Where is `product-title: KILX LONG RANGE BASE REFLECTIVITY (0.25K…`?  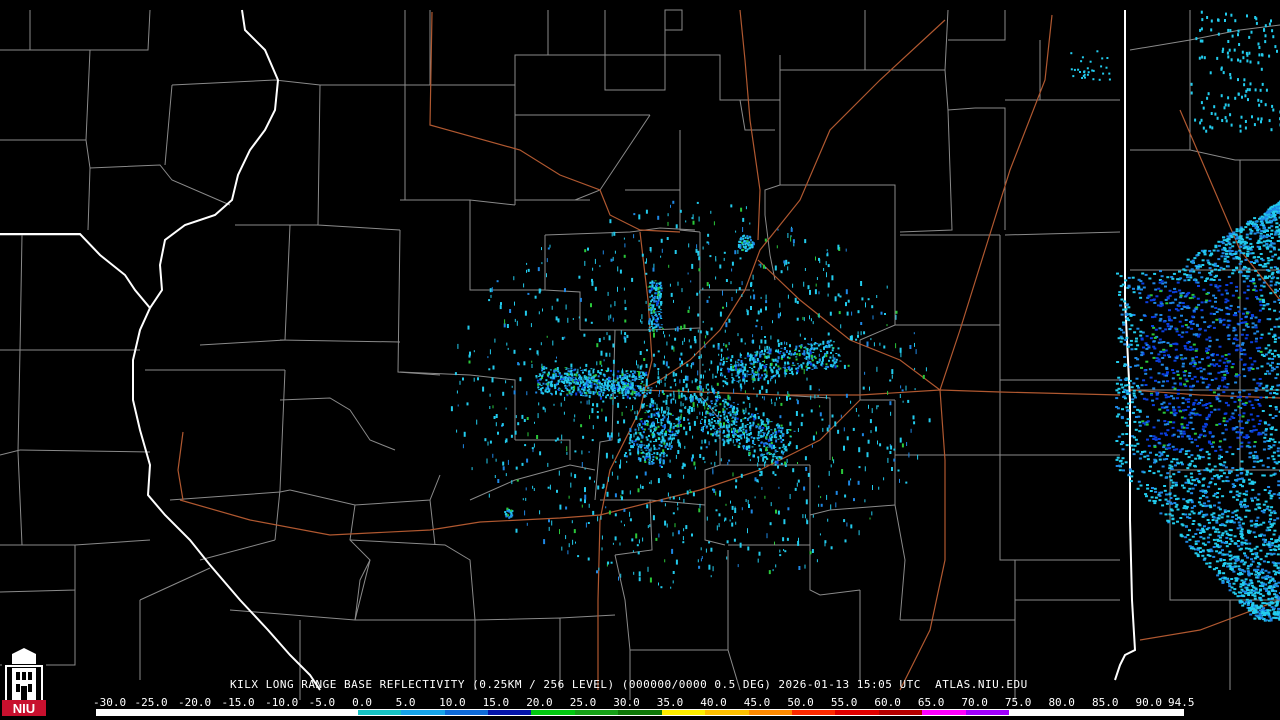 product-title: KILX LONG RANGE BASE REFLECTIVITY (0.25K… is located at coordinates (629, 684).